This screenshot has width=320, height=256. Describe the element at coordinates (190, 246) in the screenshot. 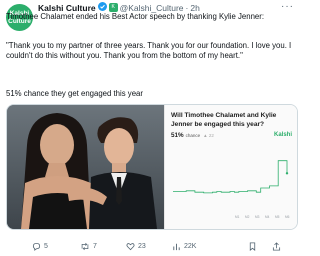

I see `views-count: 22K` at that location.